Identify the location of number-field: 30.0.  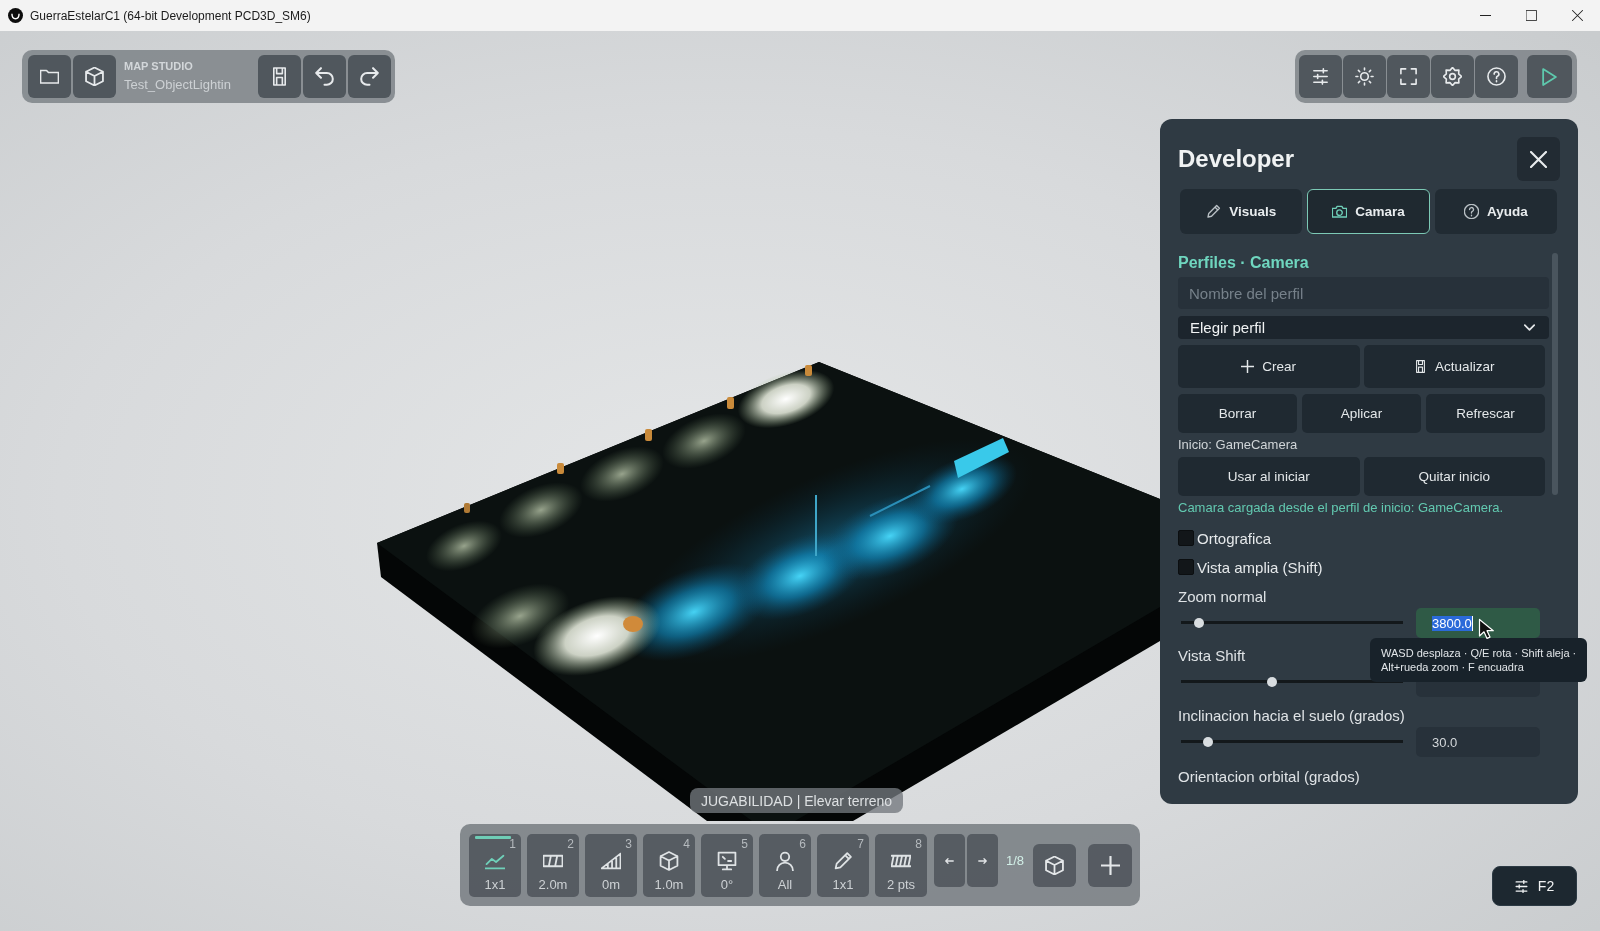
(1478, 742).